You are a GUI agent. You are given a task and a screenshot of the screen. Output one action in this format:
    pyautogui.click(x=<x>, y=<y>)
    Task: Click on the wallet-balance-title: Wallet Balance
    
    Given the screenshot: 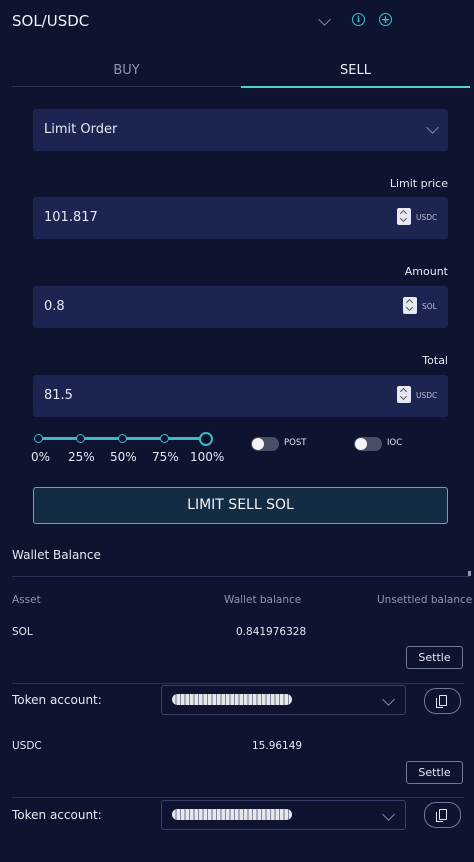 What is the action you would take?
    pyautogui.click(x=56, y=555)
    